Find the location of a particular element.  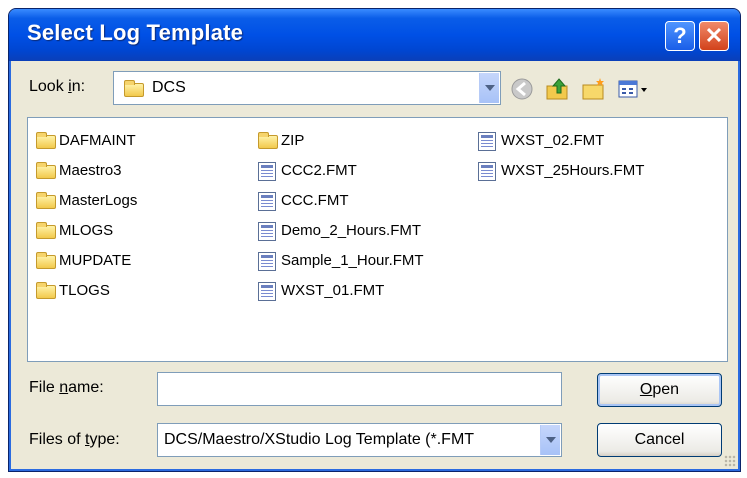

folder-item: DAFMAINT is located at coordinates (134, 142).